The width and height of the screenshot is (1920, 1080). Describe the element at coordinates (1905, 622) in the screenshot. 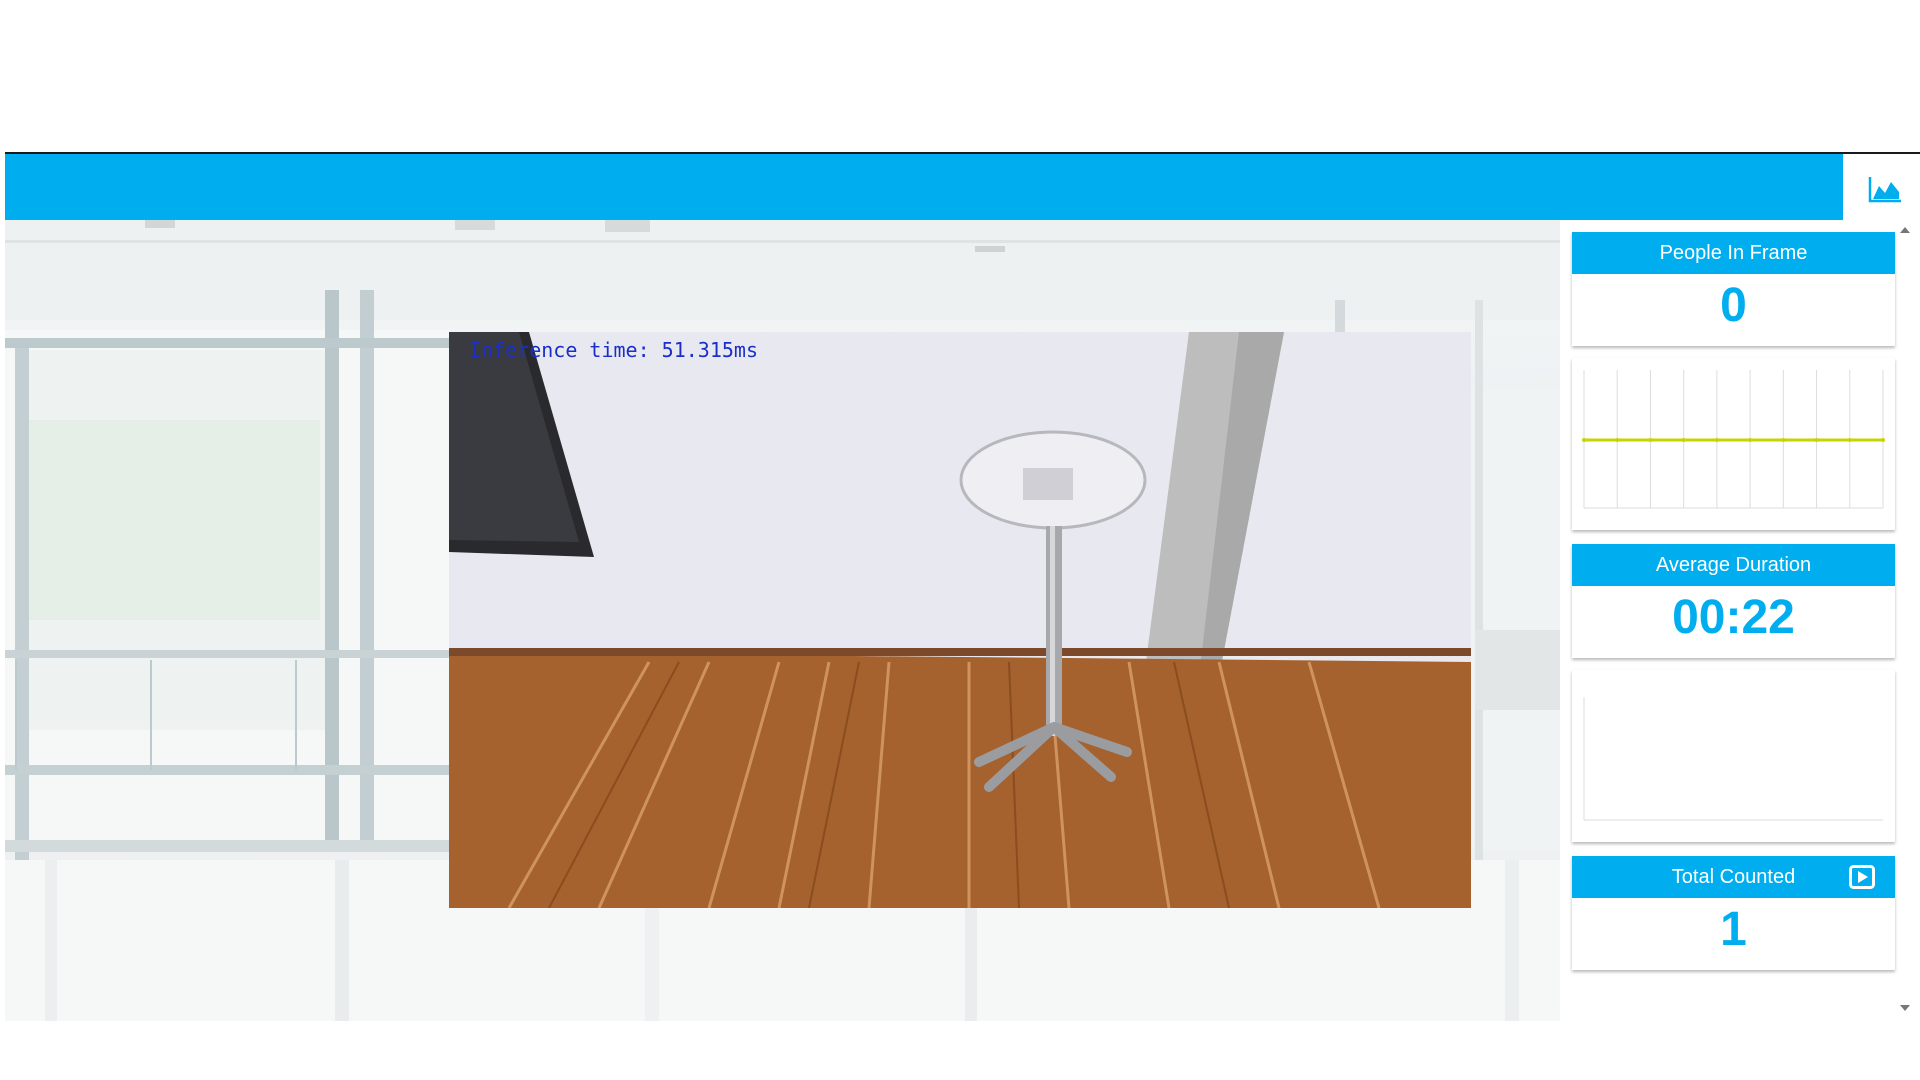

I see `scrollbar` at that location.